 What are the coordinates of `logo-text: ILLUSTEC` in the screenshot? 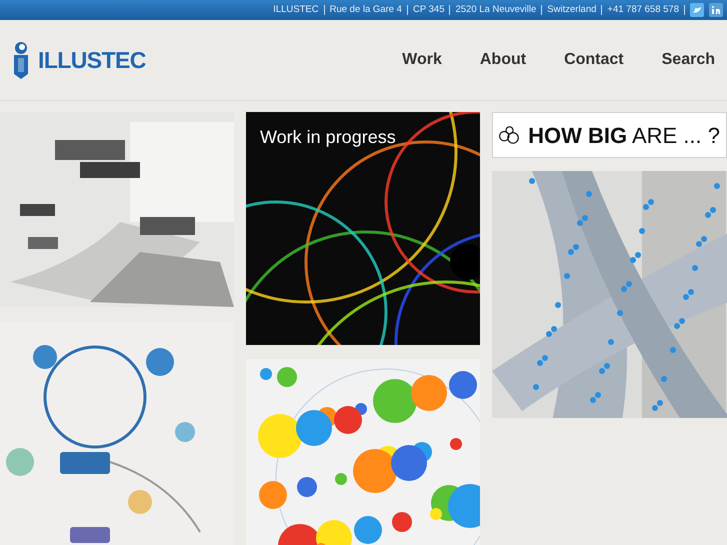 It's located at (92, 60).